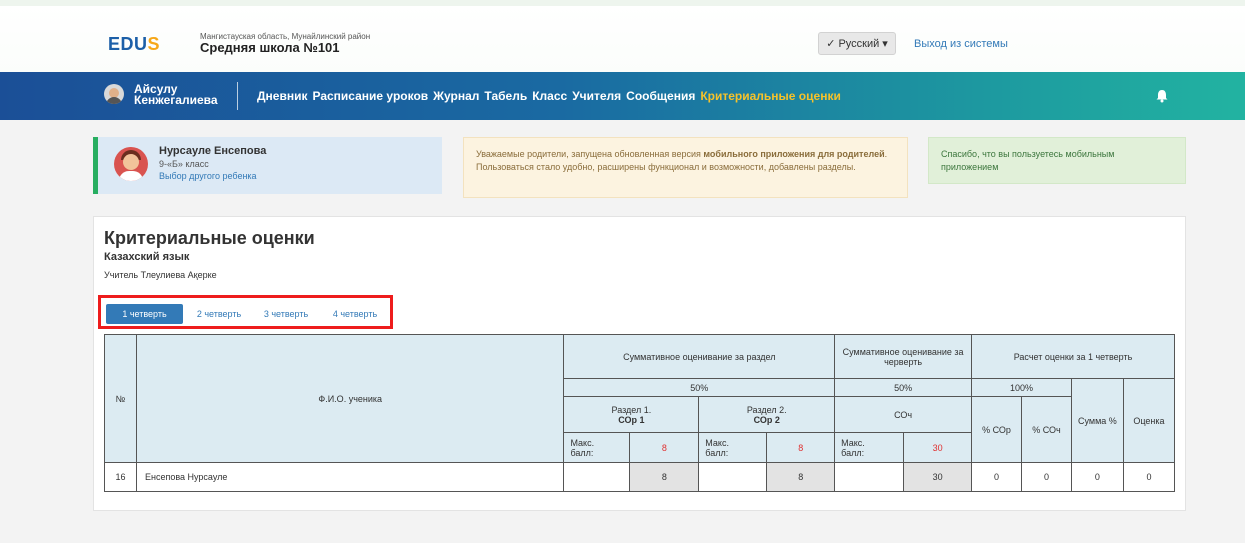 The width and height of the screenshot is (1245, 543). Describe the element at coordinates (1097, 477) in the screenshot. I see `sum-pct-value: 0` at that location.